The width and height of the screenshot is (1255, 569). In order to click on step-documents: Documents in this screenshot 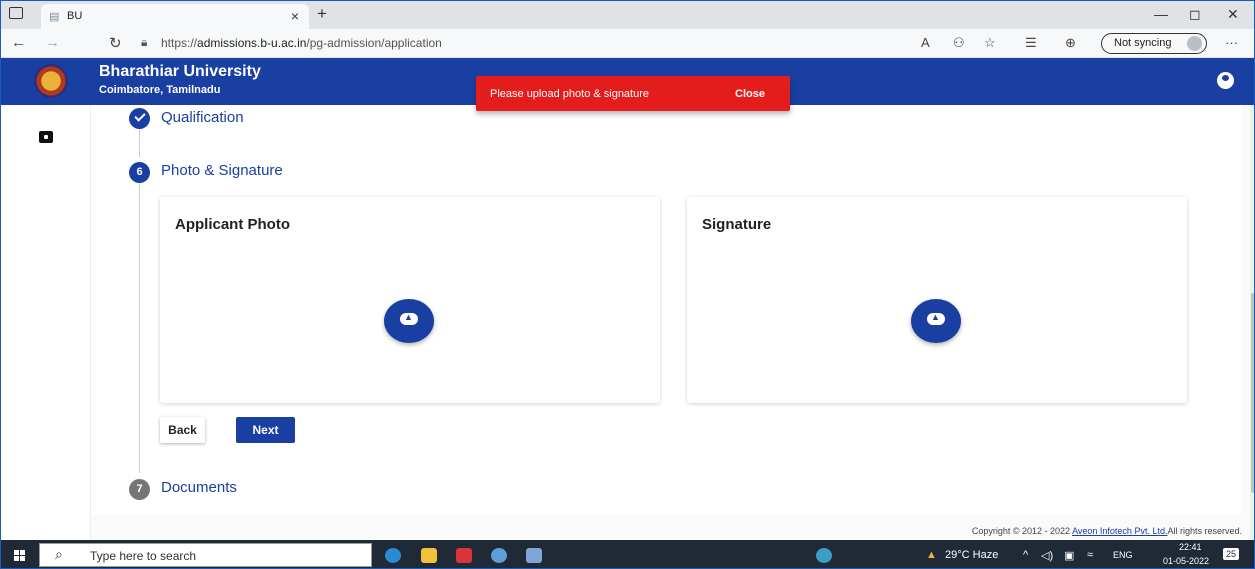, I will do `click(199, 487)`.